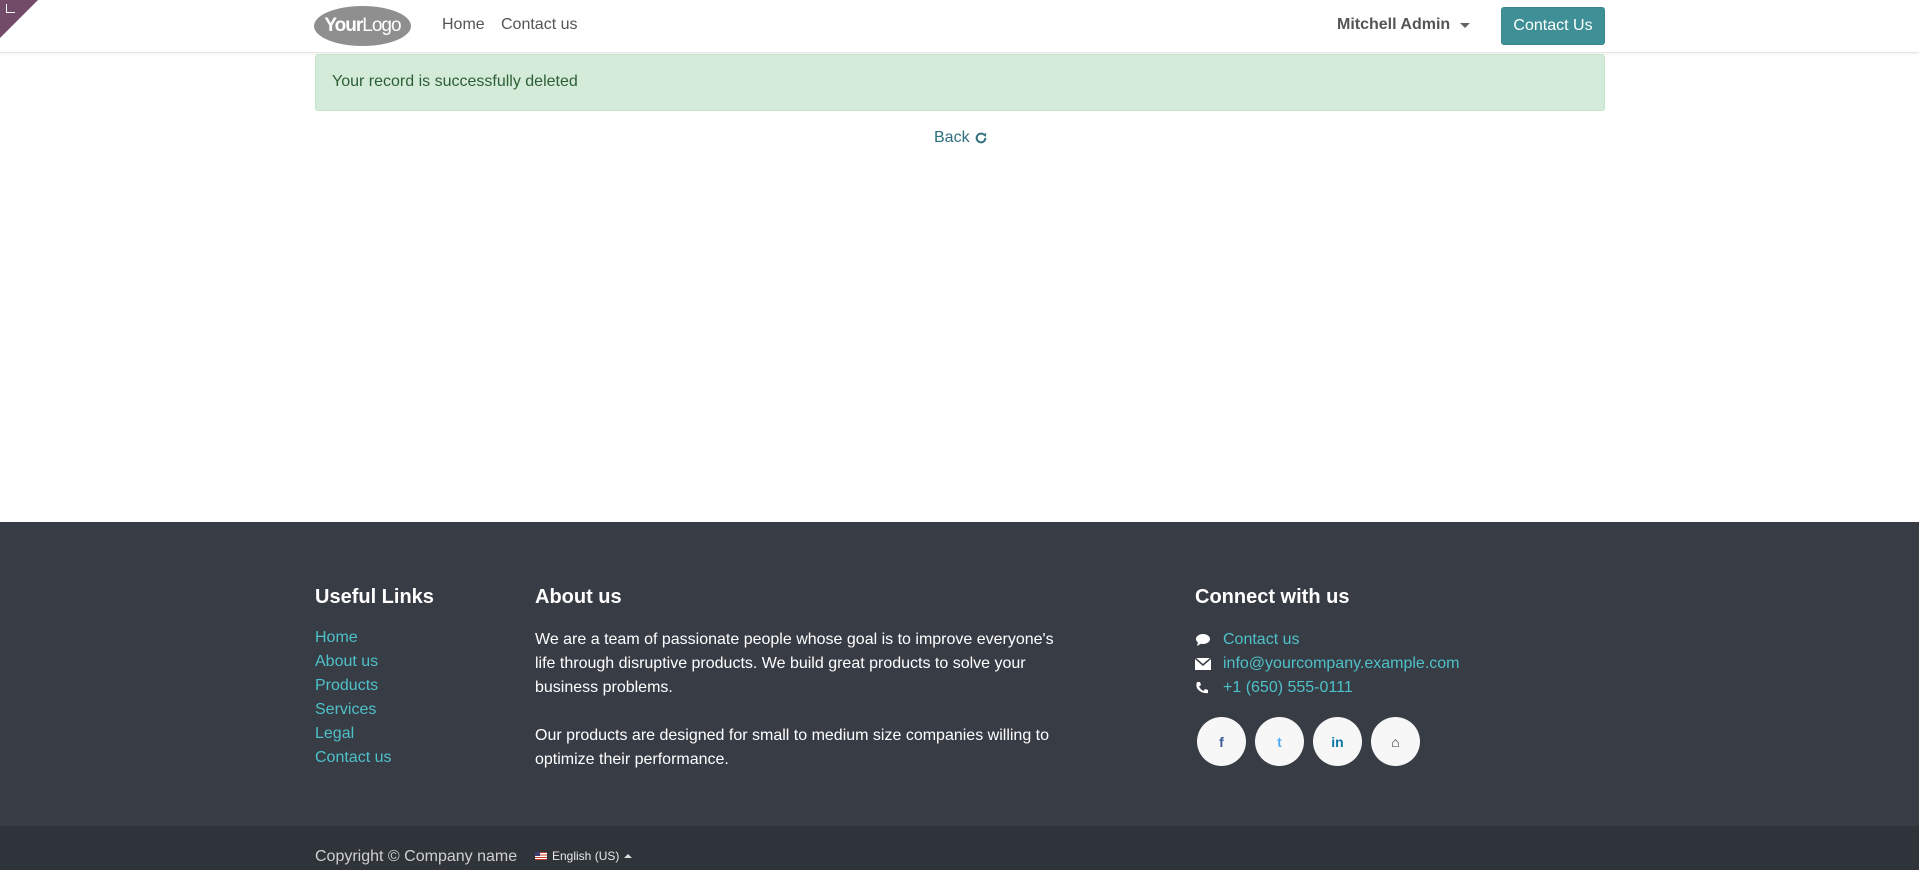  What do you see at coordinates (1279, 741) in the screenshot?
I see `twitter-icon: t` at bounding box center [1279, 741].